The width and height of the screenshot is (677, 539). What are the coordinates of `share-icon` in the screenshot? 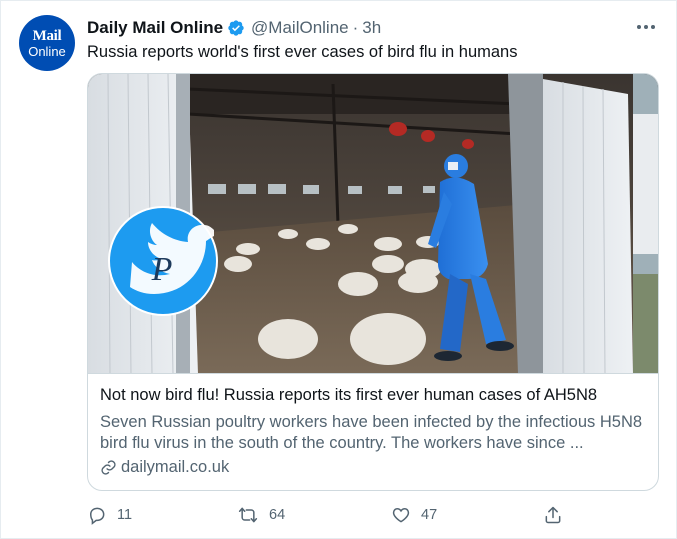 It's located at (553, 515).